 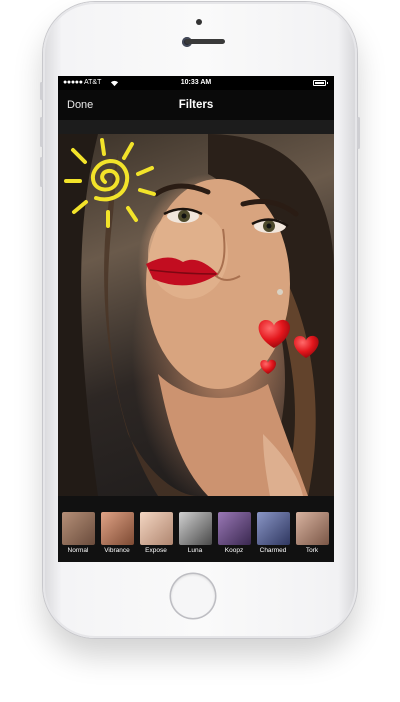 I want to click on filter-label: Koopz, so click(x=234, y=550).